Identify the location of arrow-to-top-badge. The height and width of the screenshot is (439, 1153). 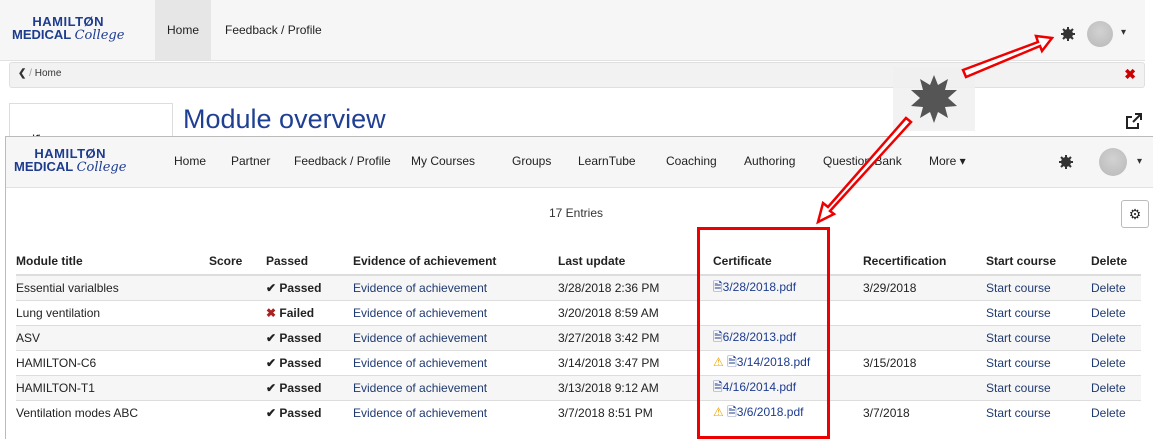
(1008, 56).